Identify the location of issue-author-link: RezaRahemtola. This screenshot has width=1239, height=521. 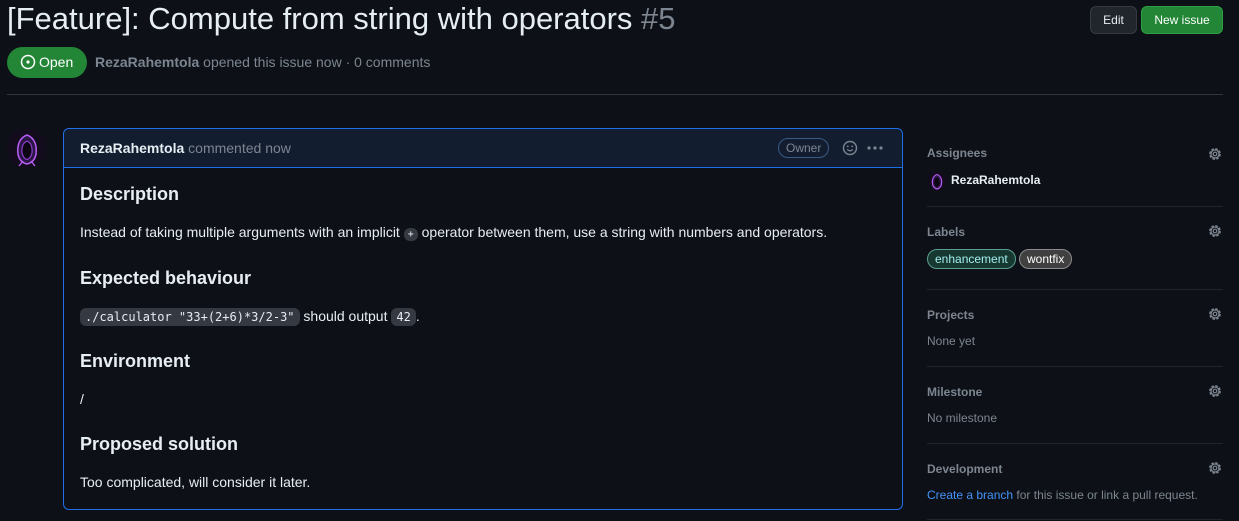
(147, 62).